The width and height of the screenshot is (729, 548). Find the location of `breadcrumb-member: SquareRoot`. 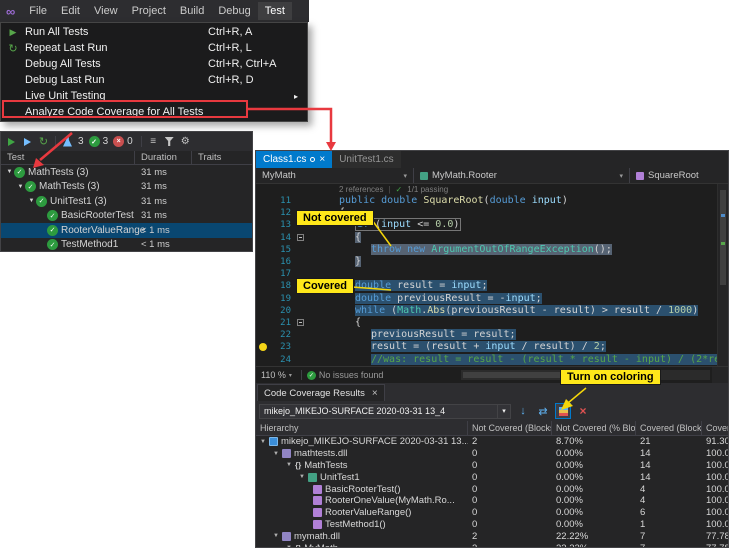

breadcrumb-member: SquareRoot is located at coordinates (679, 175).